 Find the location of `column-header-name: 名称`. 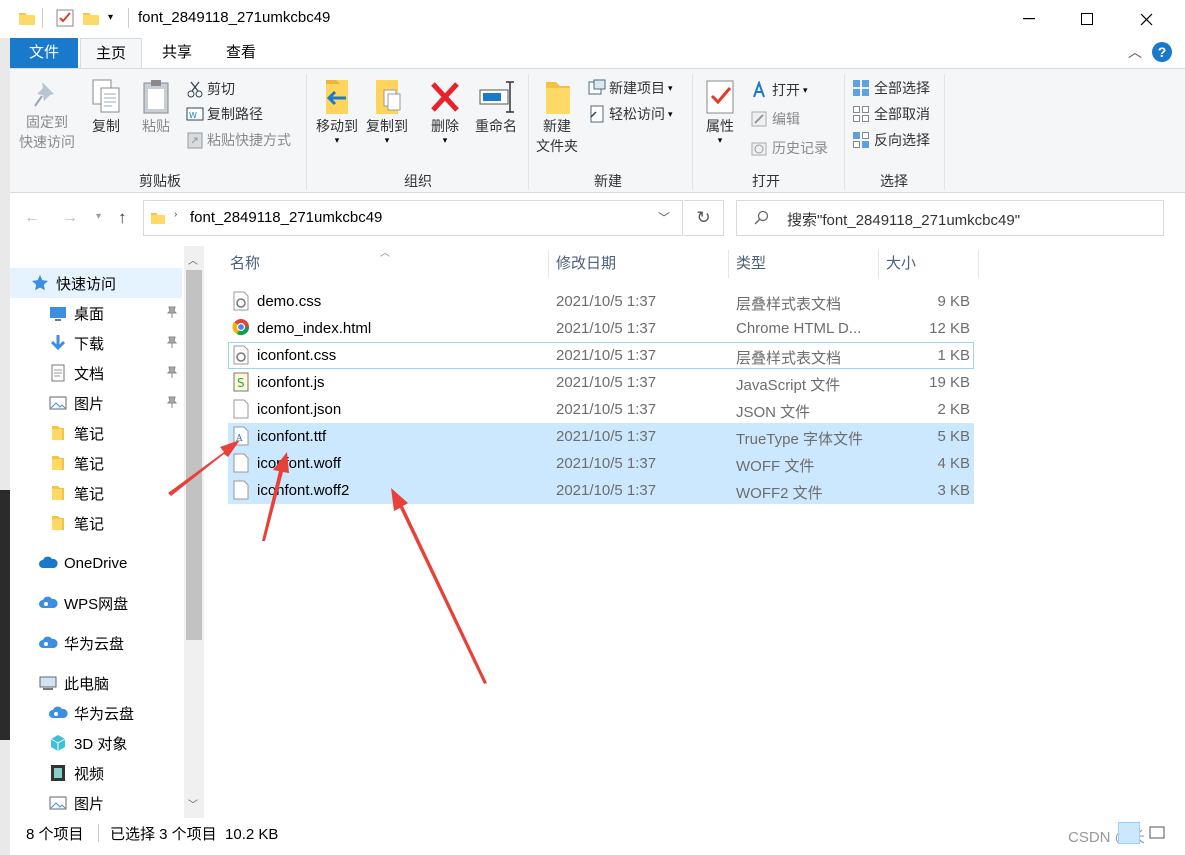

column-header-name: 名称 is located at coordinates (245, 264).